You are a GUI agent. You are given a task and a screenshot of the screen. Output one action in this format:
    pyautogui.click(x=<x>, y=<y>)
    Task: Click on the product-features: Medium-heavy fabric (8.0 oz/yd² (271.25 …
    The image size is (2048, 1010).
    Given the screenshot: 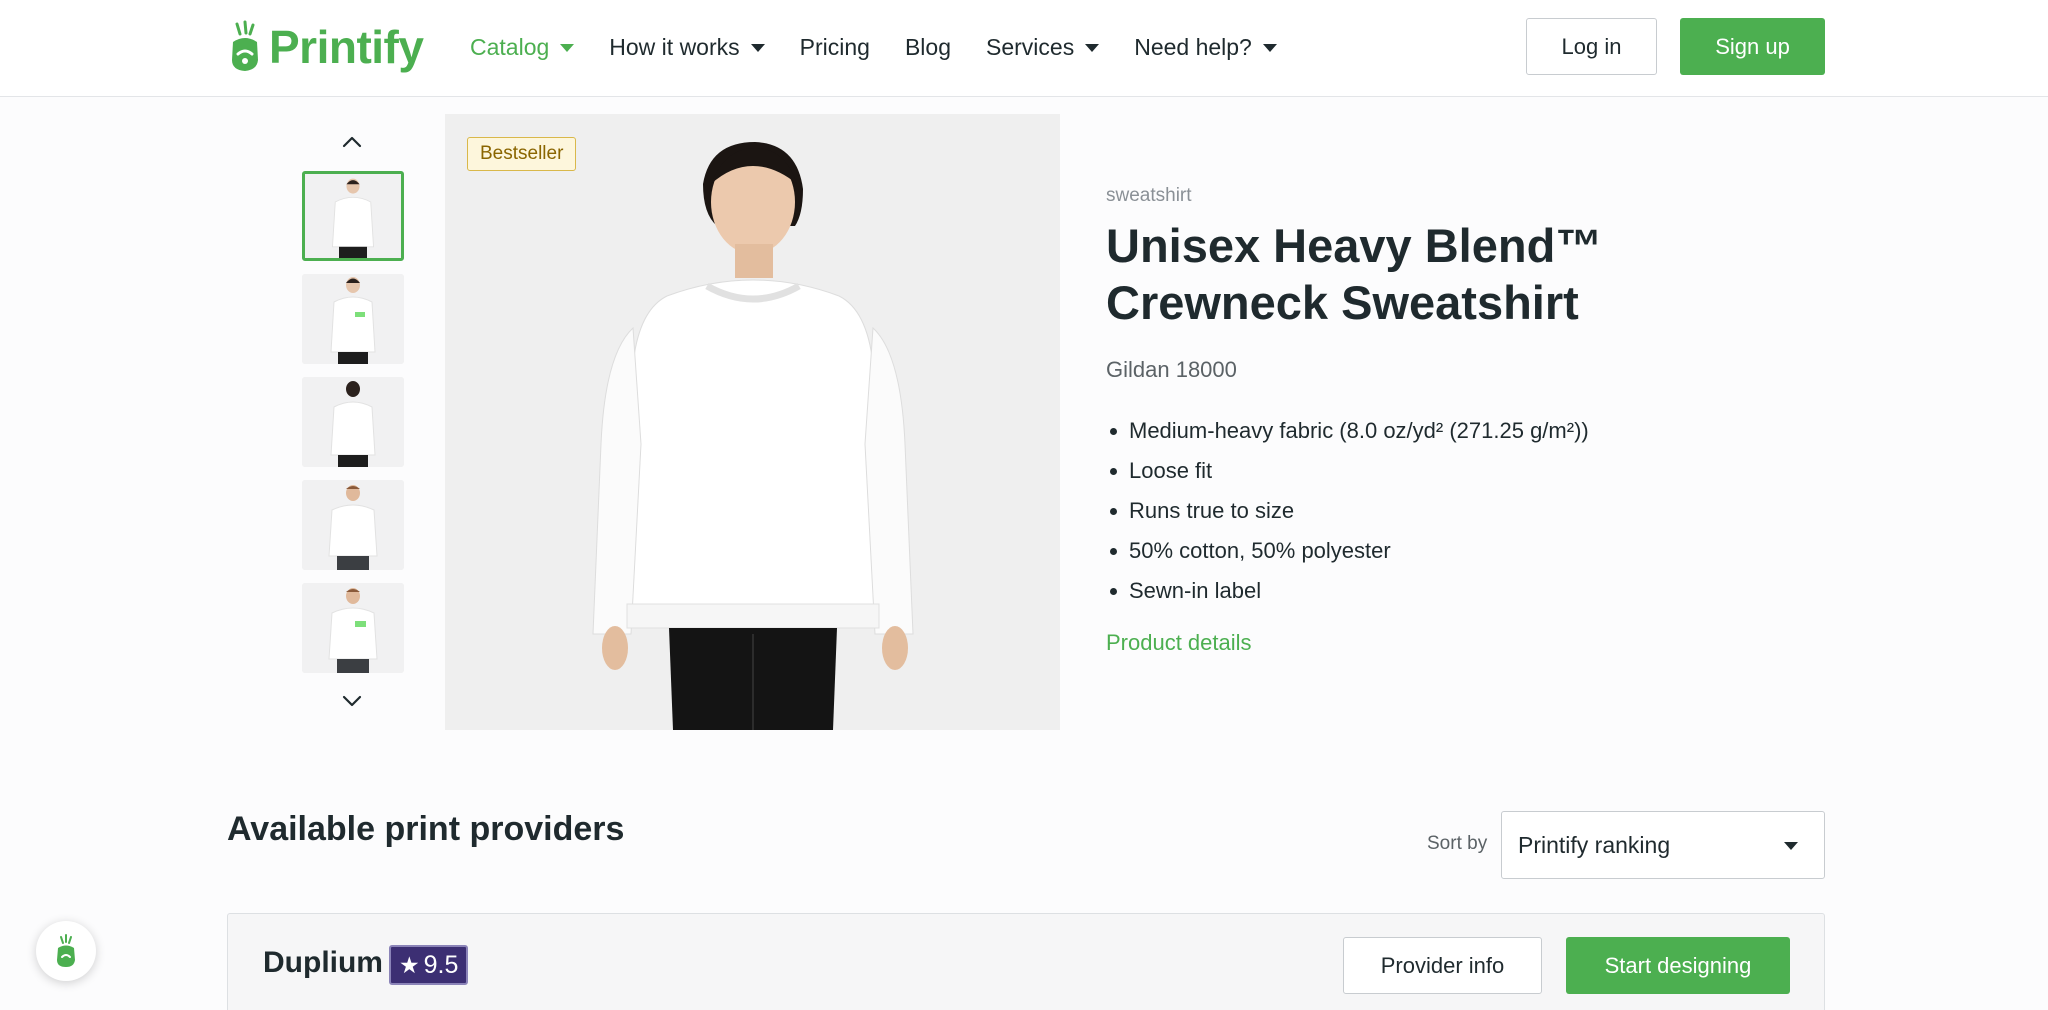 What is the action you would take?
    pyautogui.click(x=1347, y=511)
    